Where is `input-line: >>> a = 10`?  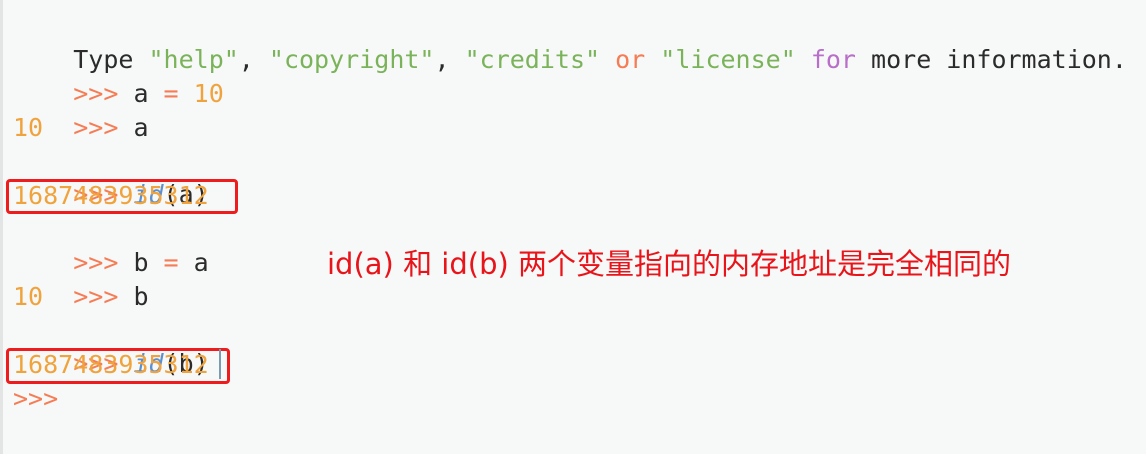 input-line: >>> a = 10 is located at coordinates (118, 76).